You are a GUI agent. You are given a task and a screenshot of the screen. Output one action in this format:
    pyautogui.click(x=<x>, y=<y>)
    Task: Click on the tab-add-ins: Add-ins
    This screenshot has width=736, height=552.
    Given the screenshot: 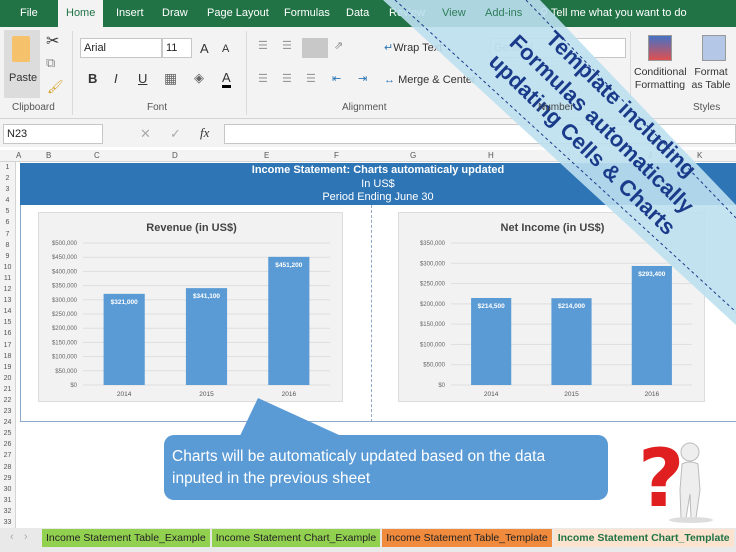 What is the action you would take?
    pyautogui.click(x=503, y=13)
    